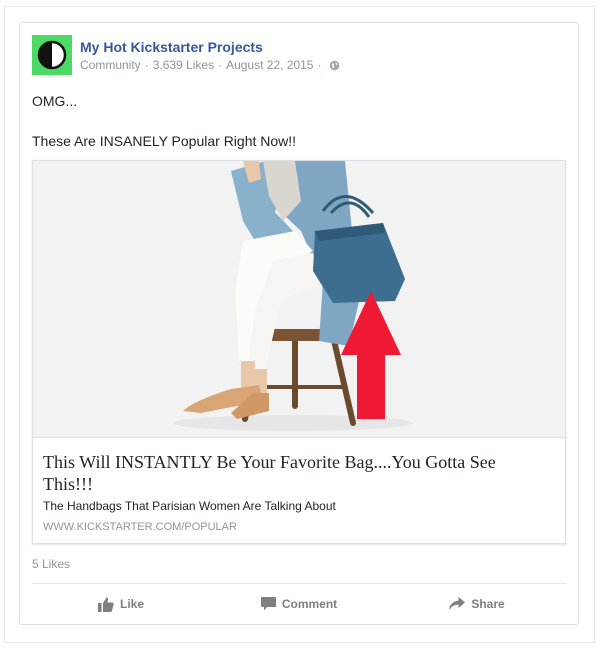 Image resolution: width=601 pixels, height=658 pixels. I want to click on like-button: Like, so click(121, 604).